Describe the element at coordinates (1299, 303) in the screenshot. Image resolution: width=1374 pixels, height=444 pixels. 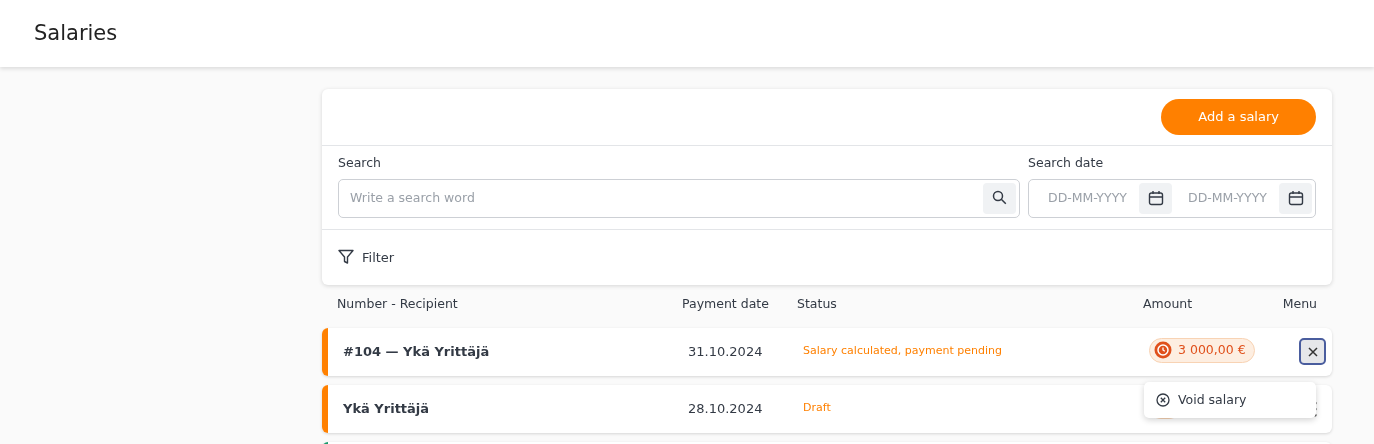
I see `column-header: Menu` at that location.